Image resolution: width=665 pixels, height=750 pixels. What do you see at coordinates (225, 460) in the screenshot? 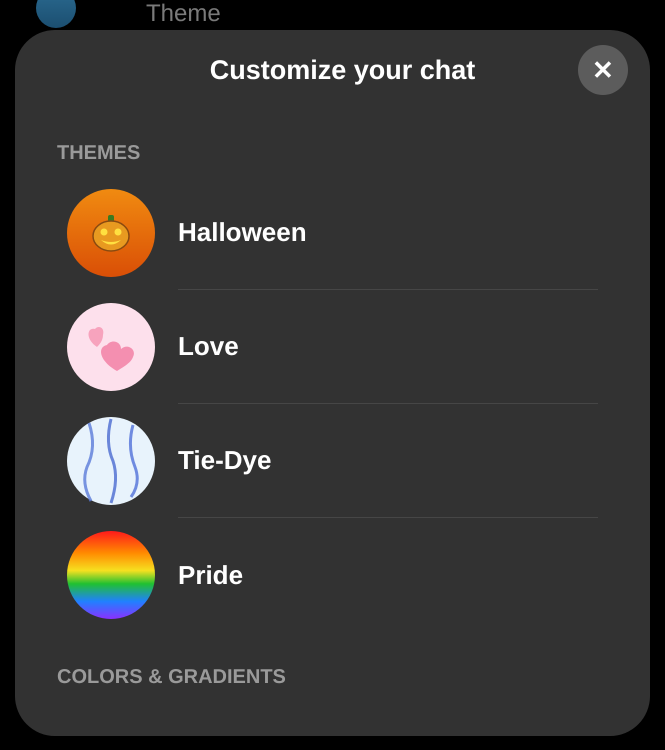
I see `theme-label: Tie-Dye` at bounding box center [225, 460].